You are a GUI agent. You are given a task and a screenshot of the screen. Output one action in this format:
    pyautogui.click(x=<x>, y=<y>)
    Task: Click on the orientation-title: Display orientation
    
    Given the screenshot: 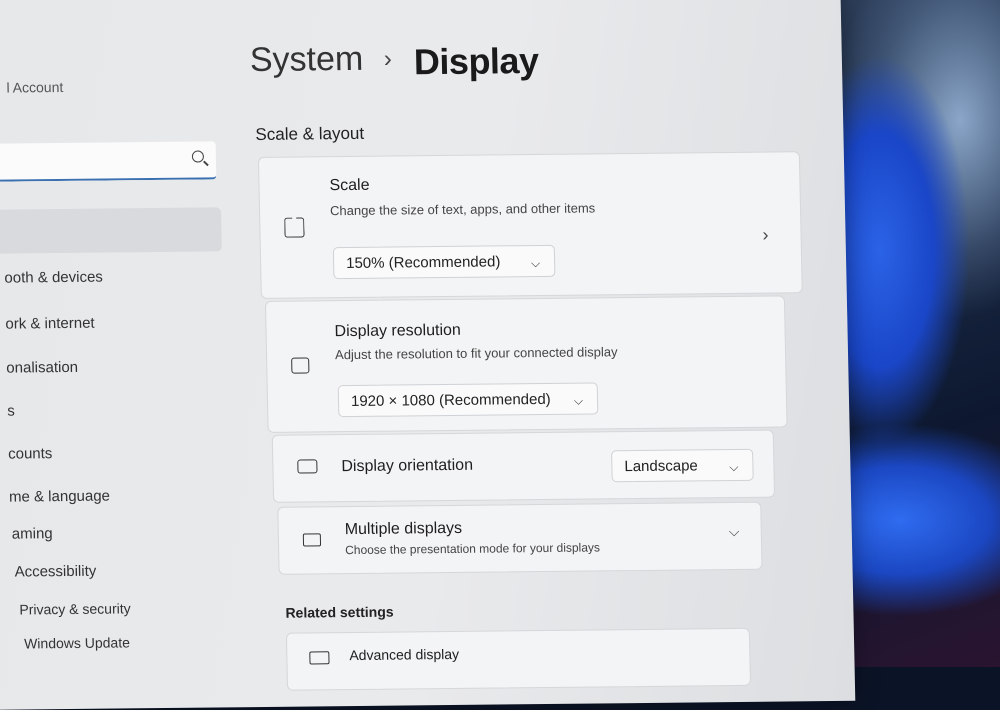 What is the action you would take?
    pyautogui.click(x=407, y=466)
    